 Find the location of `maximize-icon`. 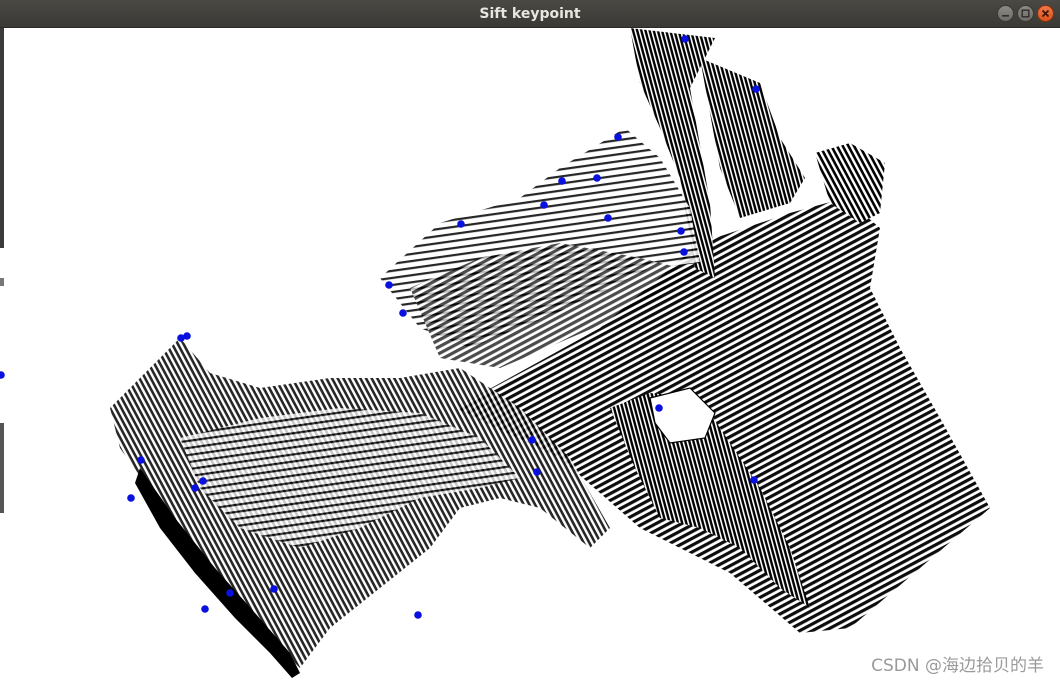

maximize-icon is located at coordinates (1025, 13).